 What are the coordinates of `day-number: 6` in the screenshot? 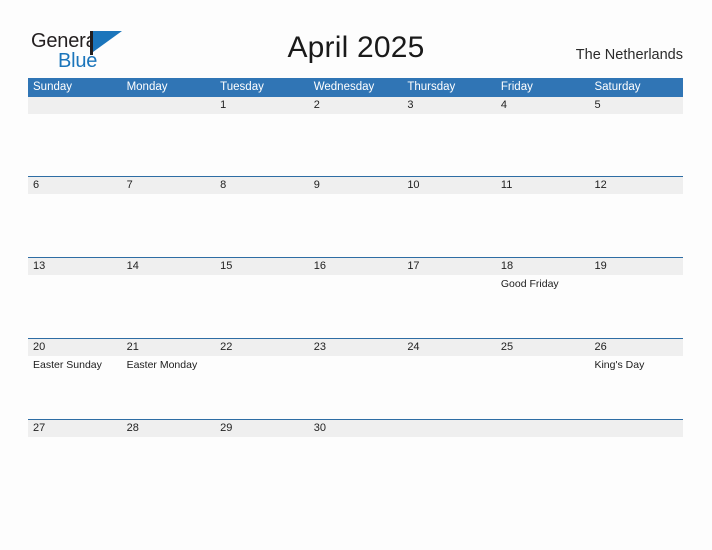 It's located at (36, 185).